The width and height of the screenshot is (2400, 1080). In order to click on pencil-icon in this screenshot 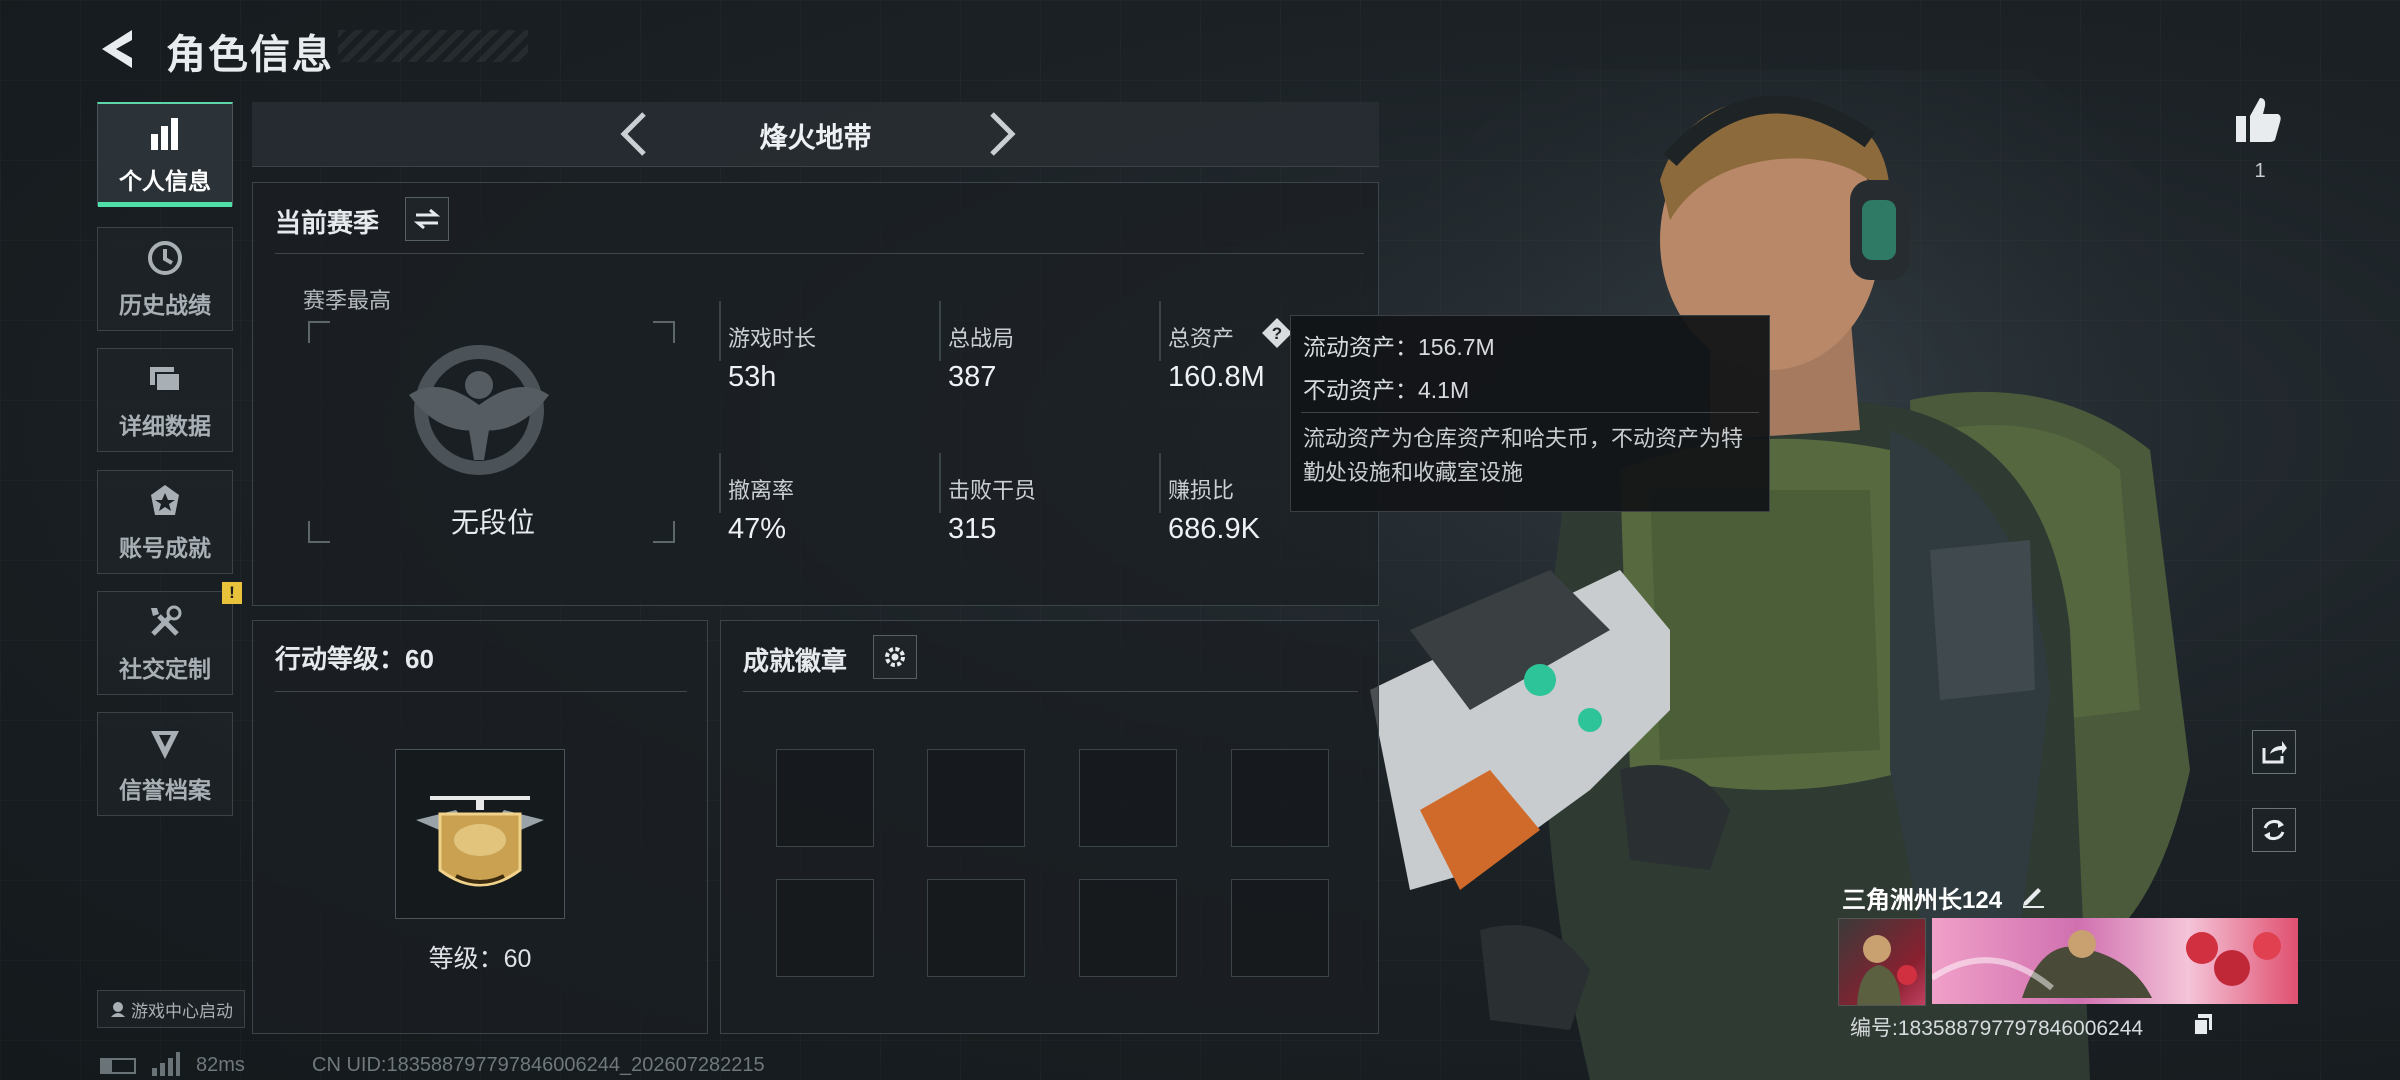, I will do `click(2033, 898)`.